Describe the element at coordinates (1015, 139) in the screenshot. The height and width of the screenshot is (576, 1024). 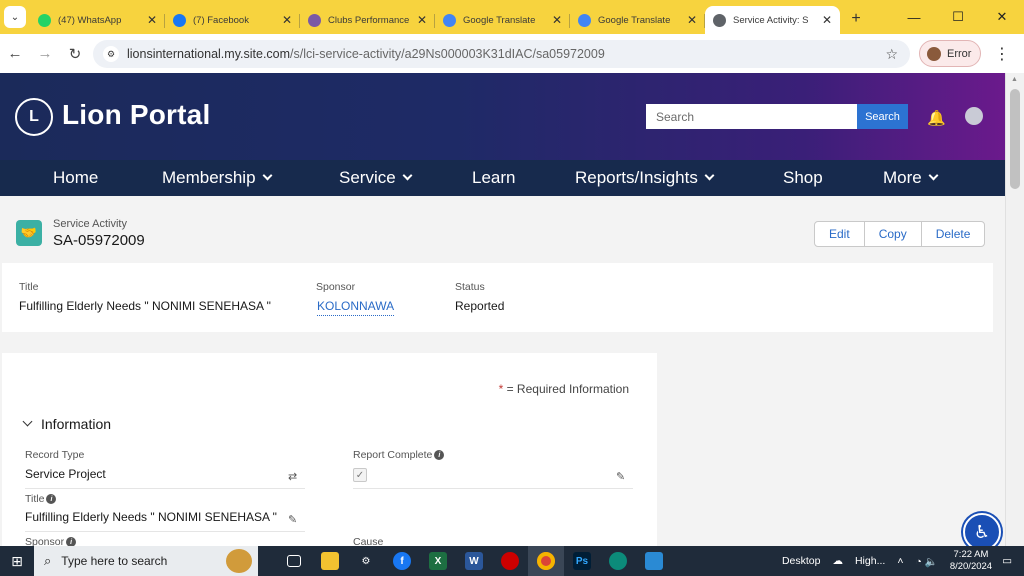
I see `scrollbar-thumb` at that location.